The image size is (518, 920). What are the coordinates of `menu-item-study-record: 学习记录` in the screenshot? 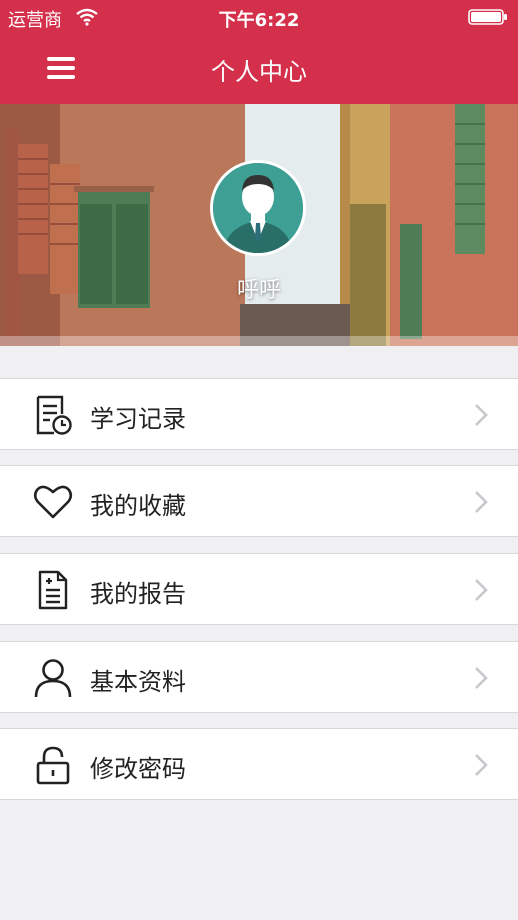 It's located at (259, 414).